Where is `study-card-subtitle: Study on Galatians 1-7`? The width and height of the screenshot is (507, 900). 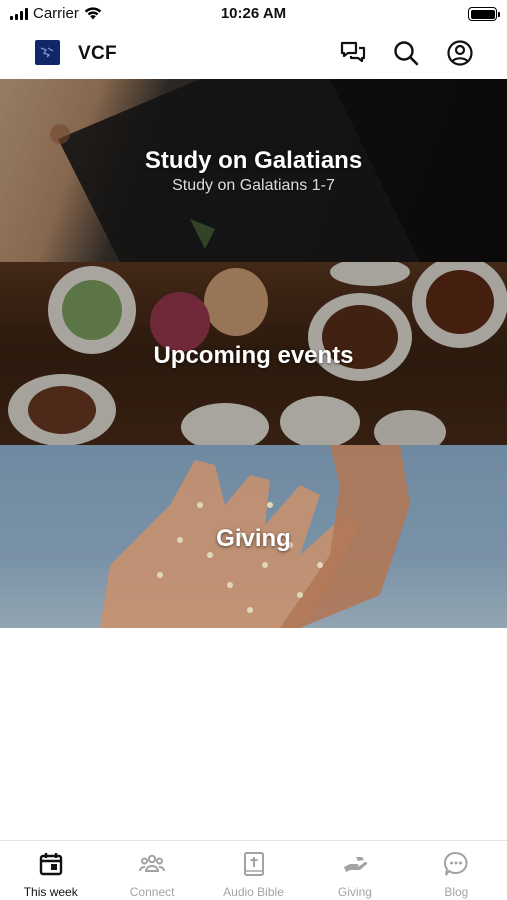 study-card-subtitle: Study on Galatians 1-7 is located at coordinates (253, 185).